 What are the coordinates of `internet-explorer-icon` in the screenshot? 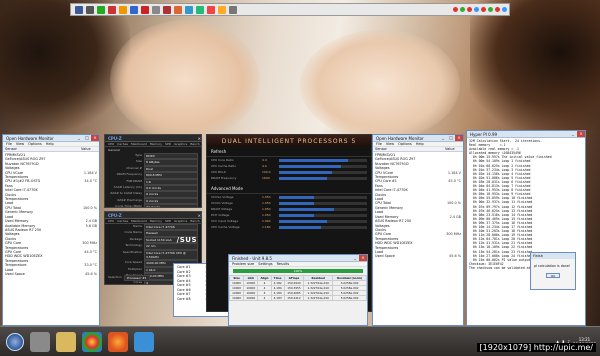 It's located at (144, 341).